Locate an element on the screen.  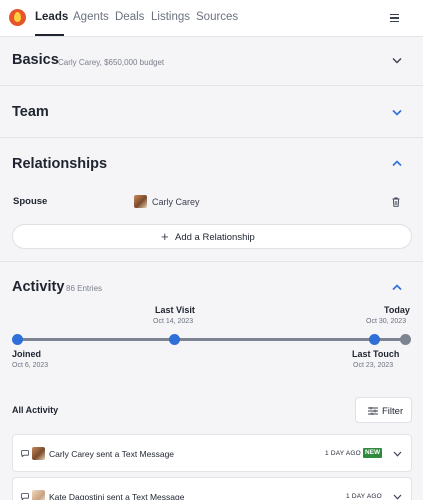
all-activity-heading: All Activity is located at coordinates (35, 410).